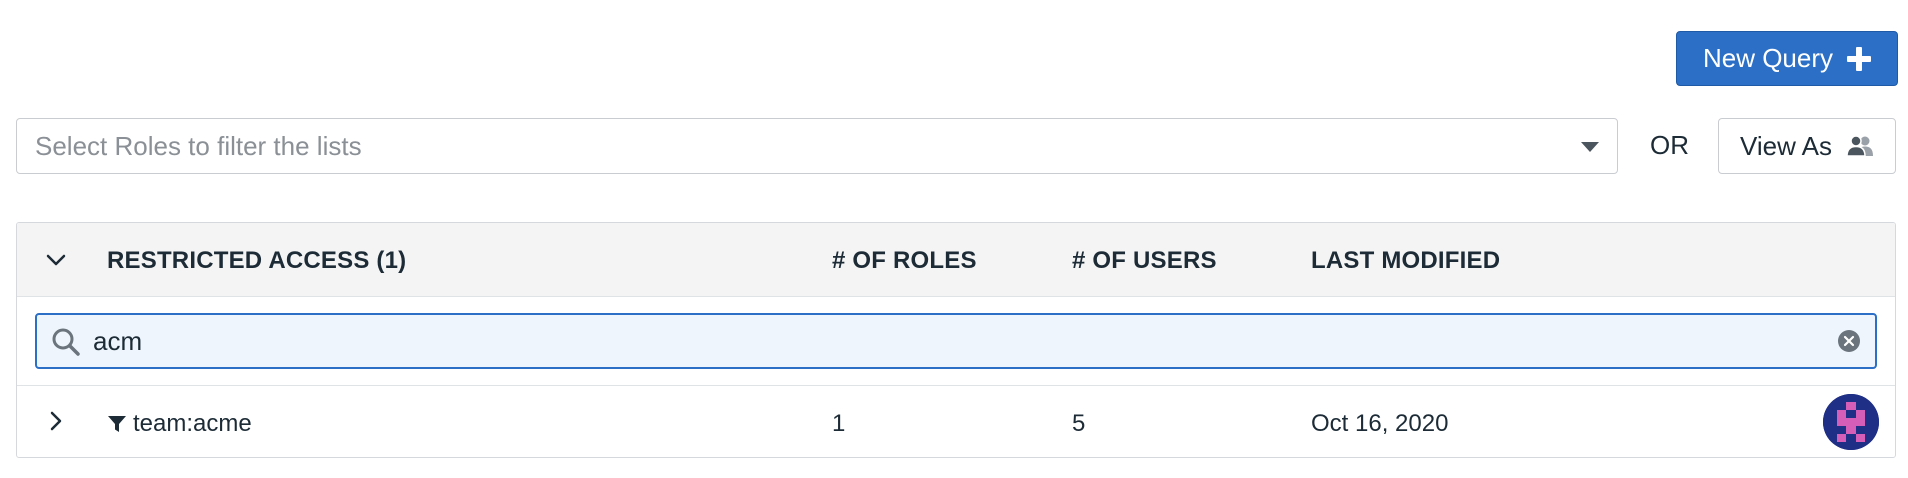 The image size is (1908, 478). Describe the element at coordinates (1079, 423) in the screenshot. I see `row-users-count: 5` at that location.